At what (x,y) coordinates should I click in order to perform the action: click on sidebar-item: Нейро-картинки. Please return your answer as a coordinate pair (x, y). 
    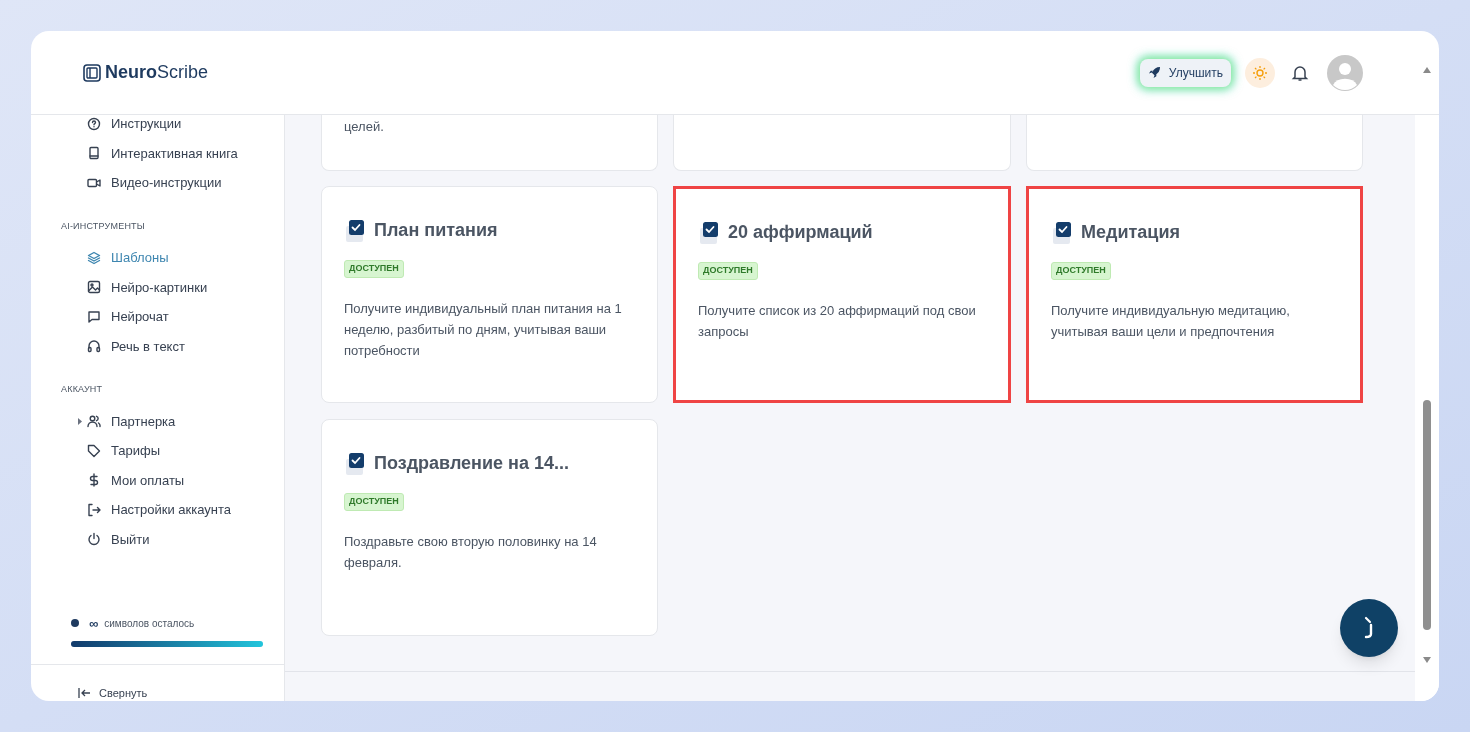
    Looking at the image, I should click on (185, 287).